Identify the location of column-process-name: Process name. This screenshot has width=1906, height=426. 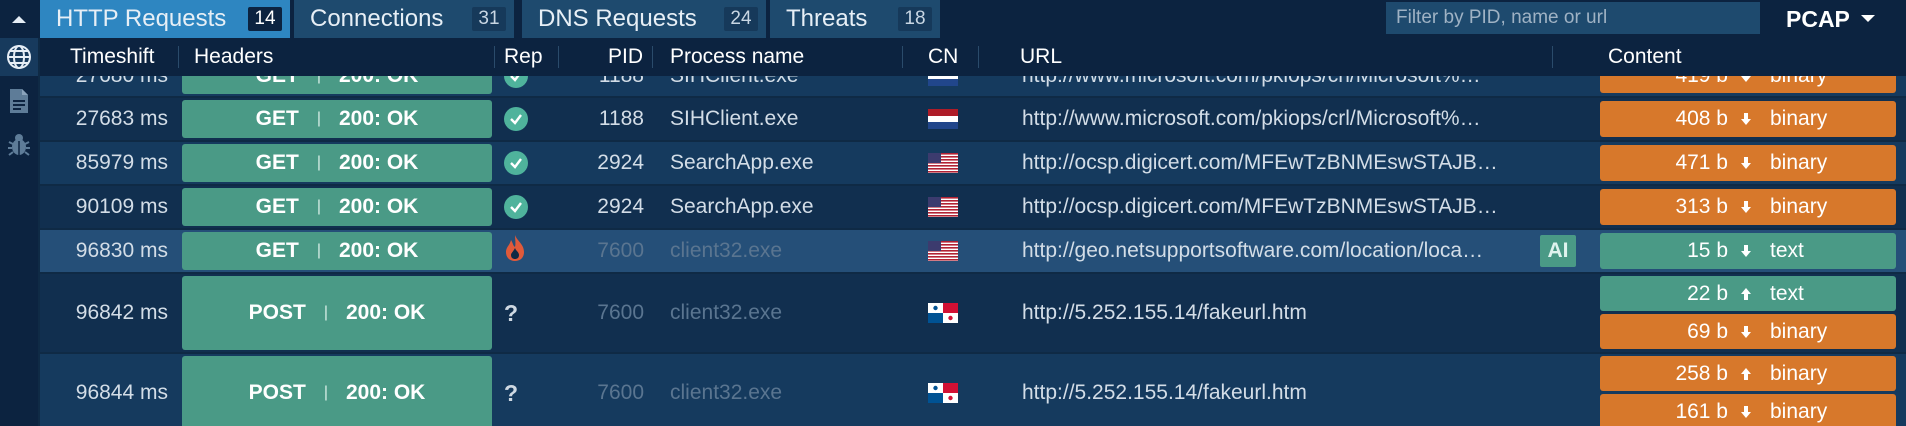
(737, 57).